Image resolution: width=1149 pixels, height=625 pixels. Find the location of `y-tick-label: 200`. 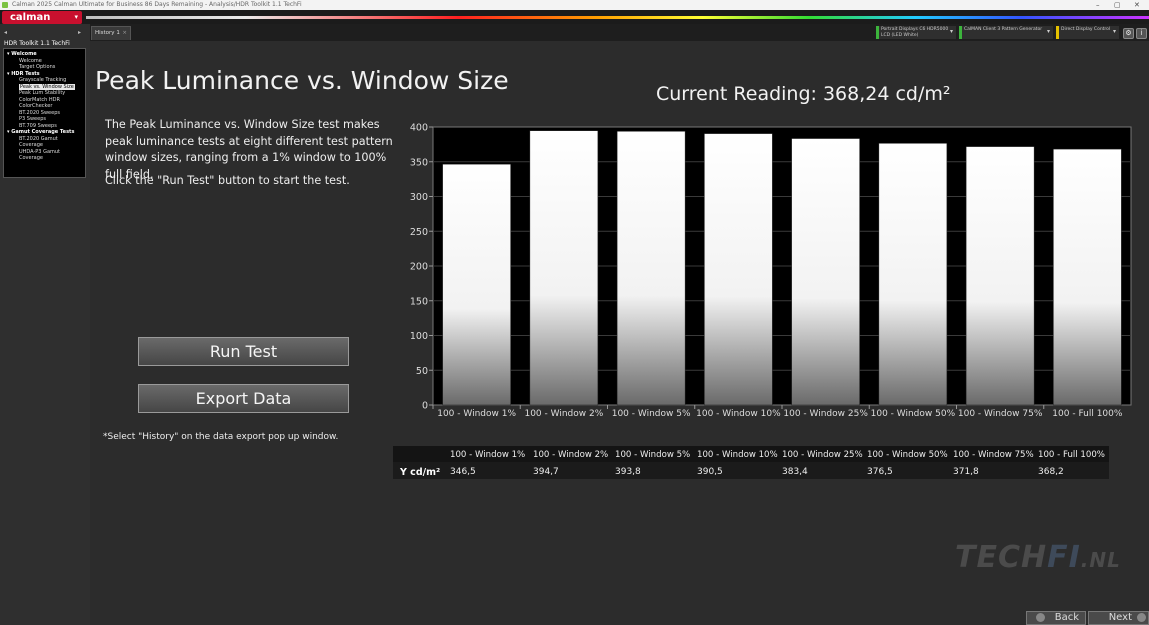

y-tick-label: 200 is located at coordinates (419, 267).